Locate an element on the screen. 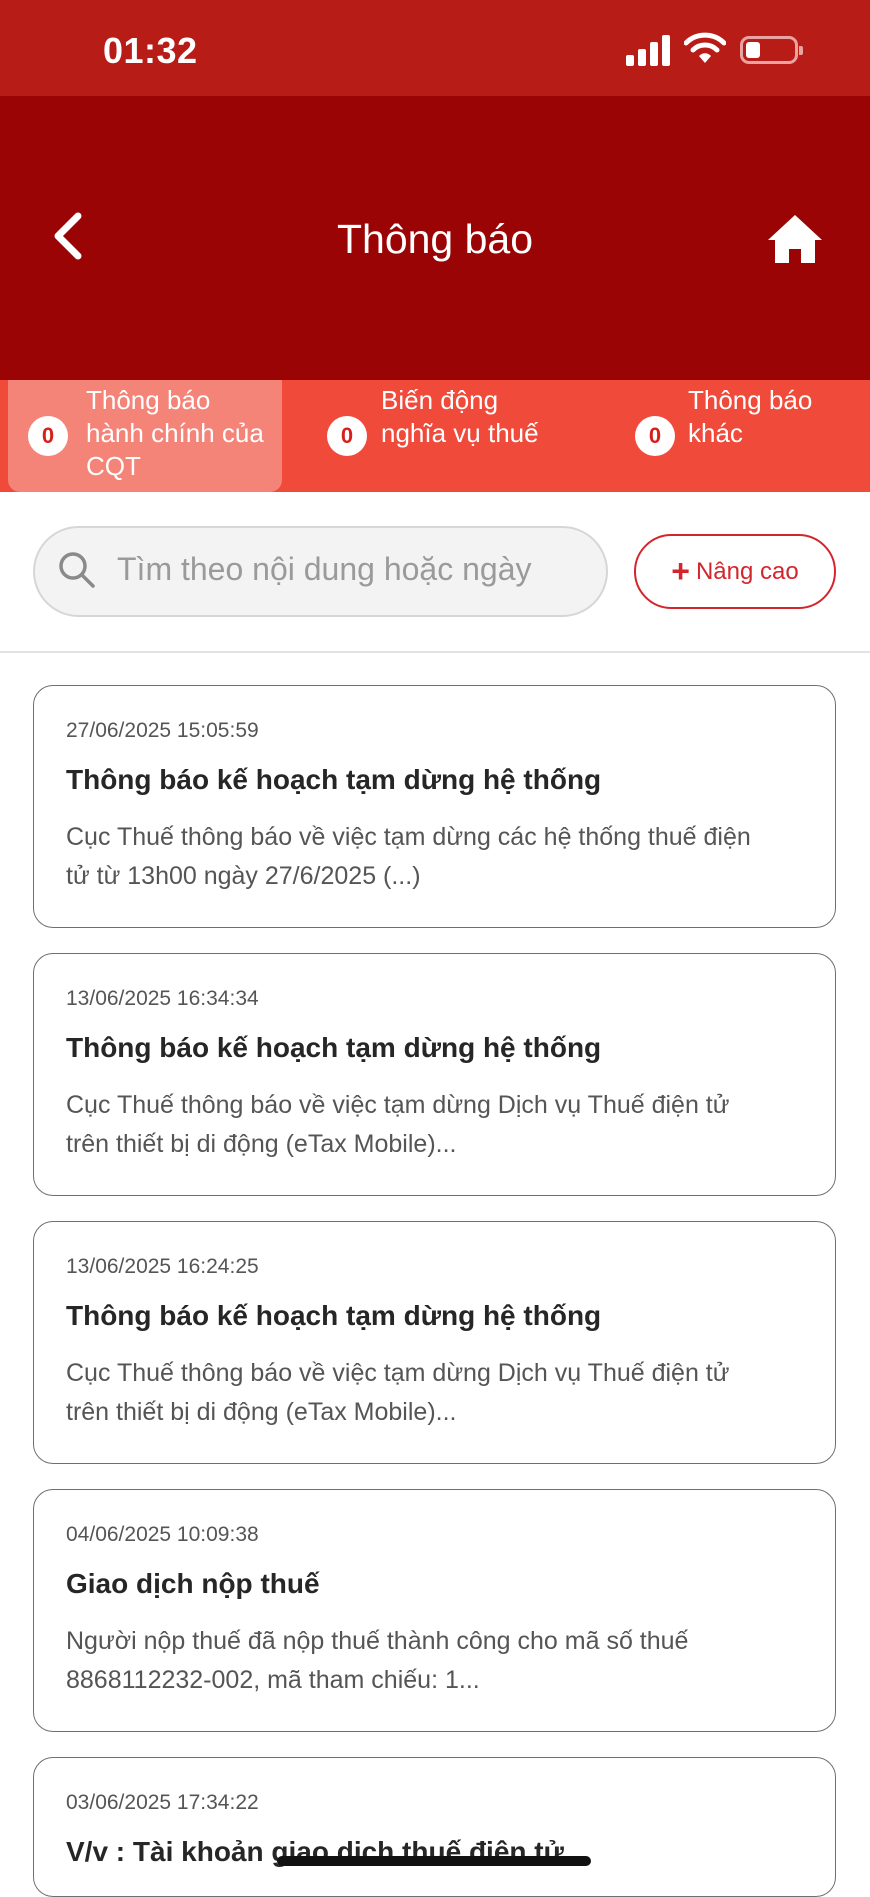  status-bar: 01:32 is located at coordinates (435, 48).